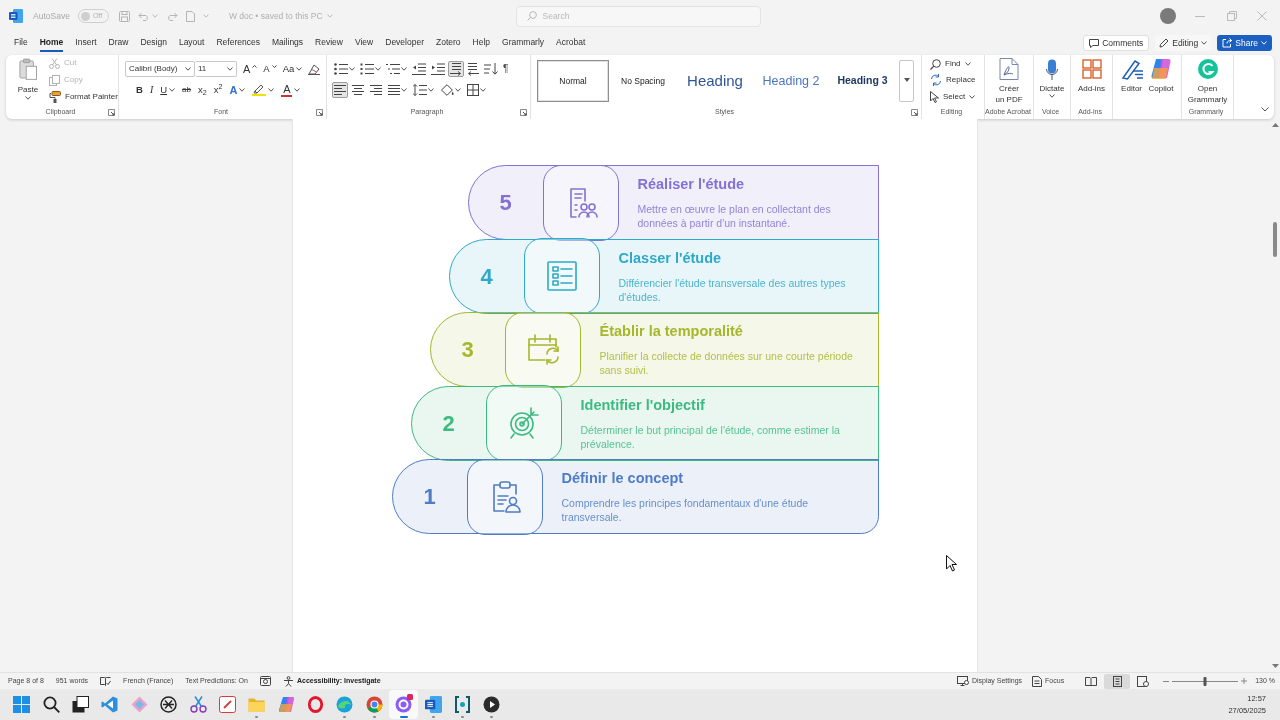 The width and height of the screenshot is (1280, 720). I want to click on ribbon-tab: Developer, so click(404, 43).